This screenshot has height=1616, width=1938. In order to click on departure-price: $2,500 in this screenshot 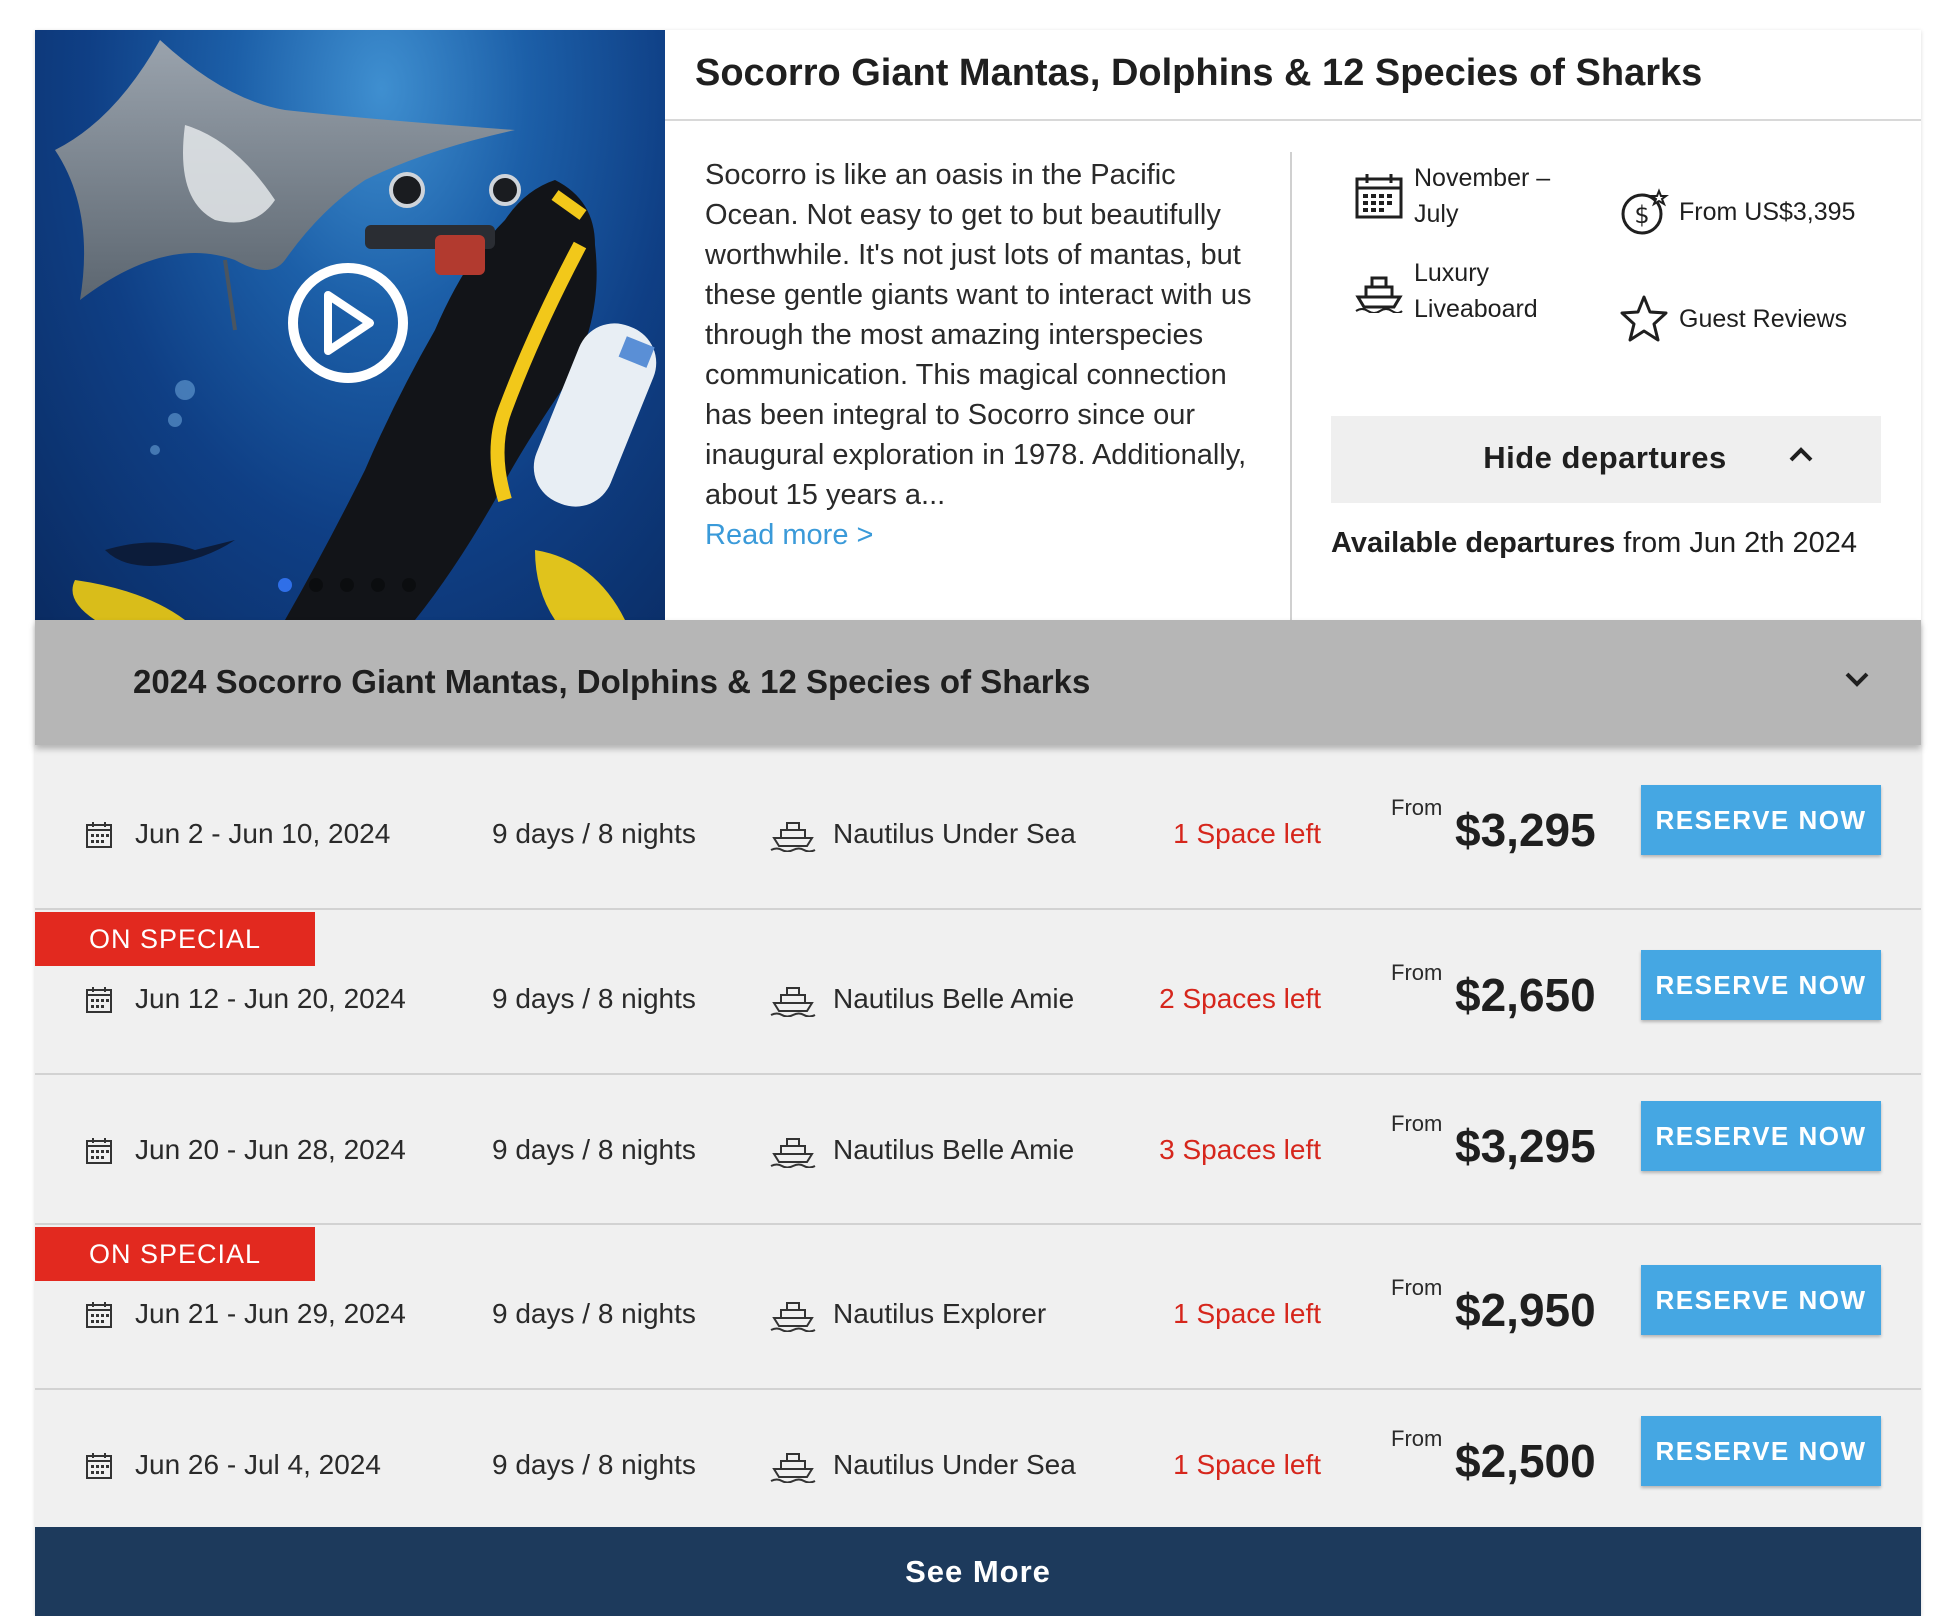, I will do `click(1525, 1461)`.